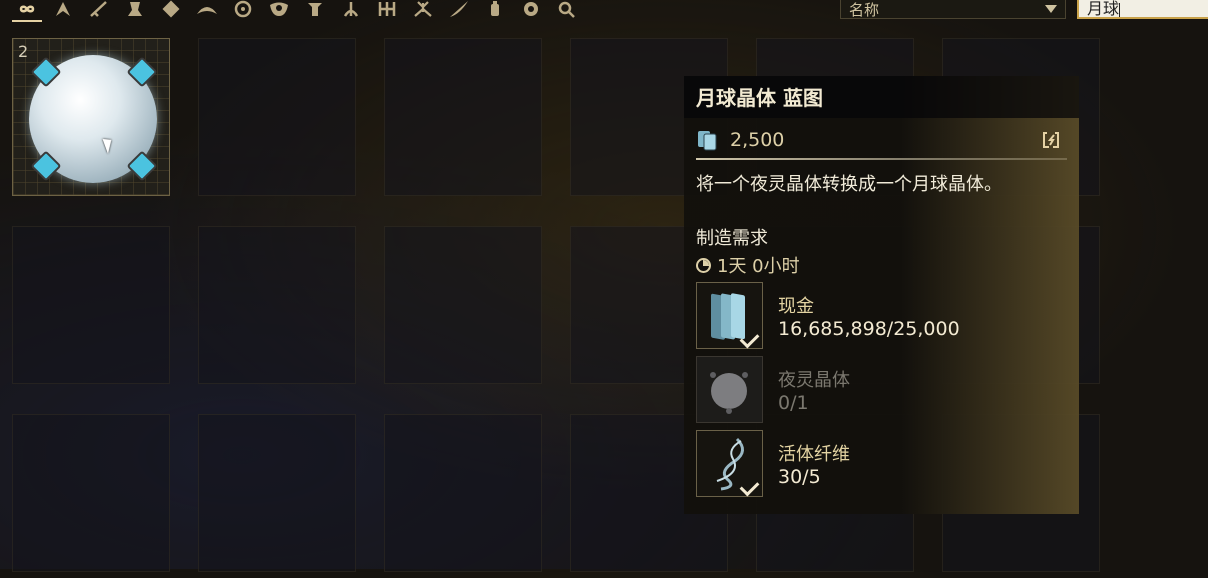 The image size is (1208, 578). I want to click on category-tab-all, so click(27, 11).